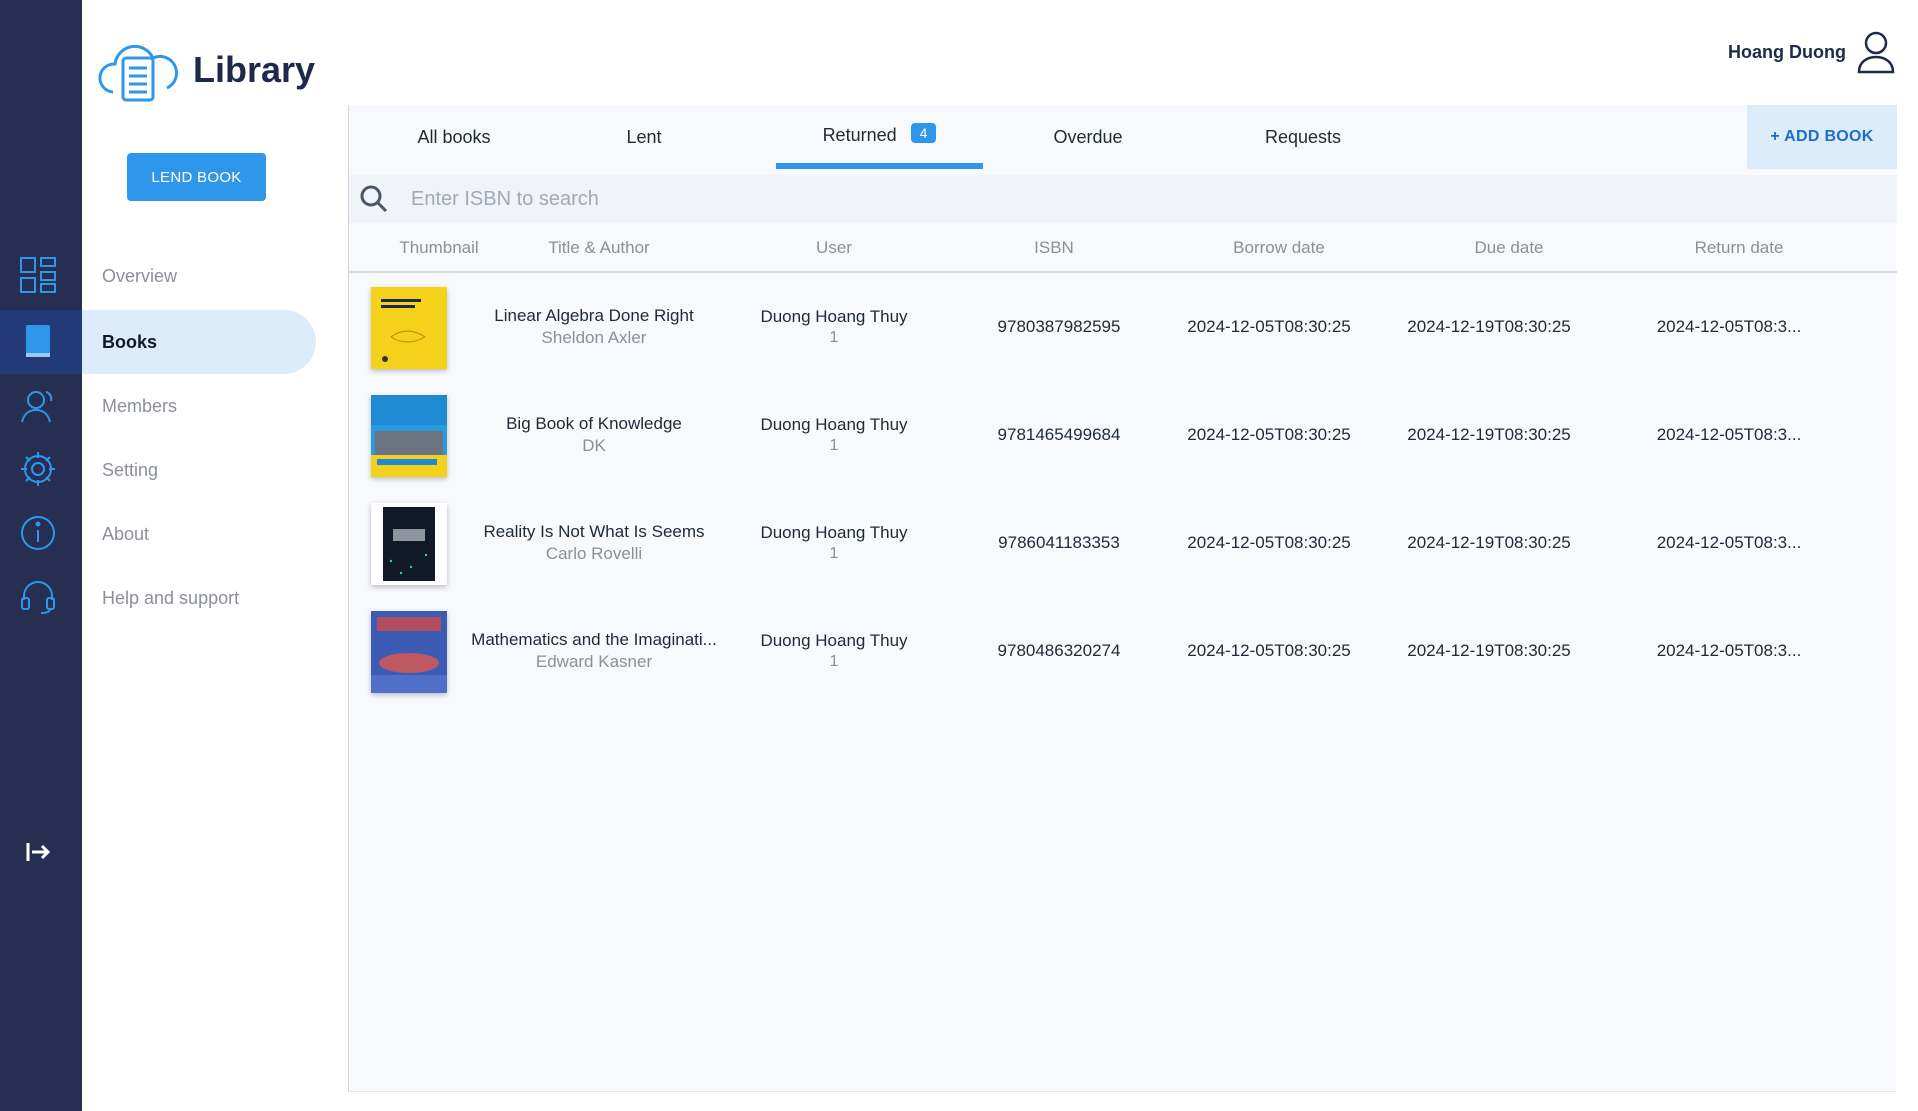 The image size is (1918, 1111). I want to click on book-author: Carlo Rovelli, so click(594, 553).